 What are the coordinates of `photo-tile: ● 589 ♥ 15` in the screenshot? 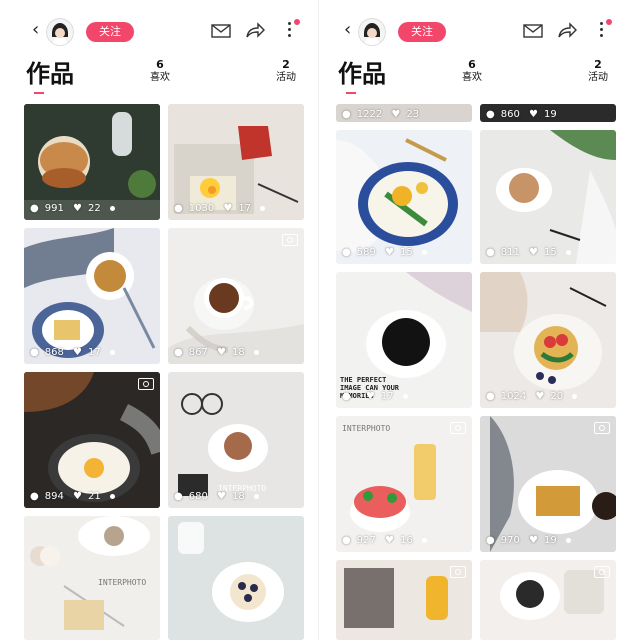 It's located at (404, 197).